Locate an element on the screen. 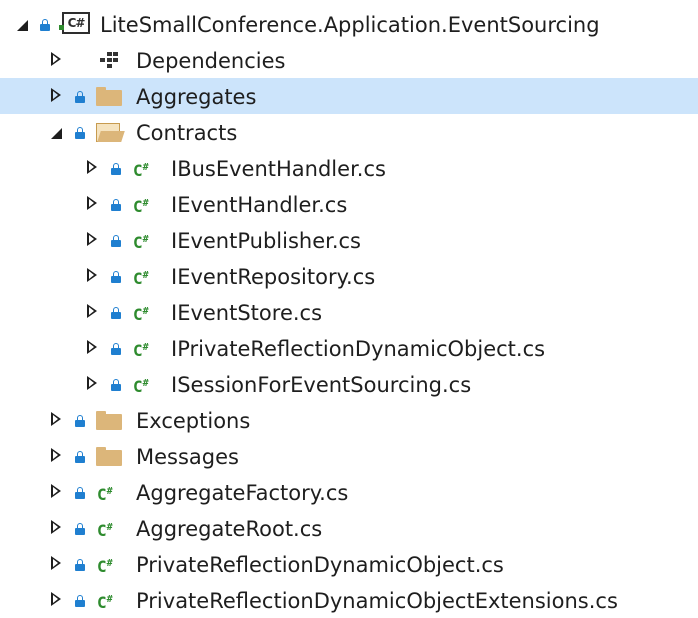  tree-row-file: C# IEventRepository.cs is located at coordinates (349, 276).